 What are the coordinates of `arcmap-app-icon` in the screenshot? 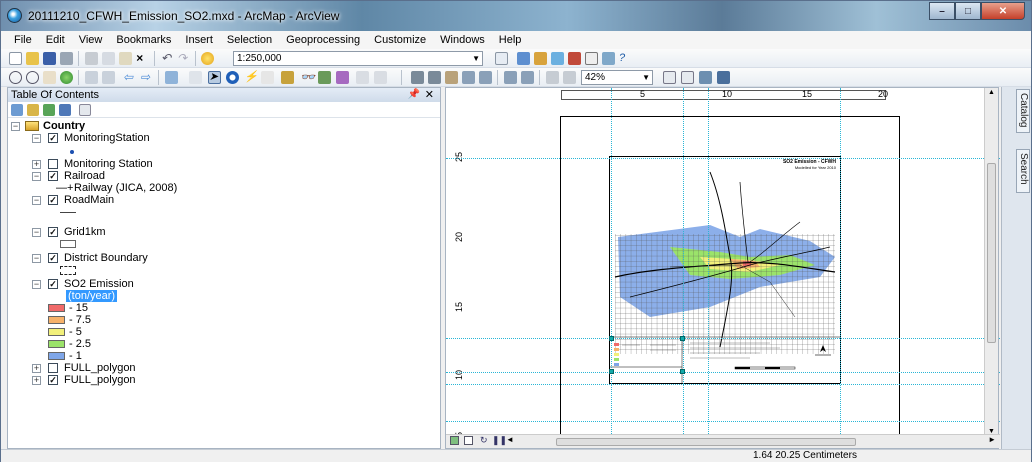 It's located at (14, 15).